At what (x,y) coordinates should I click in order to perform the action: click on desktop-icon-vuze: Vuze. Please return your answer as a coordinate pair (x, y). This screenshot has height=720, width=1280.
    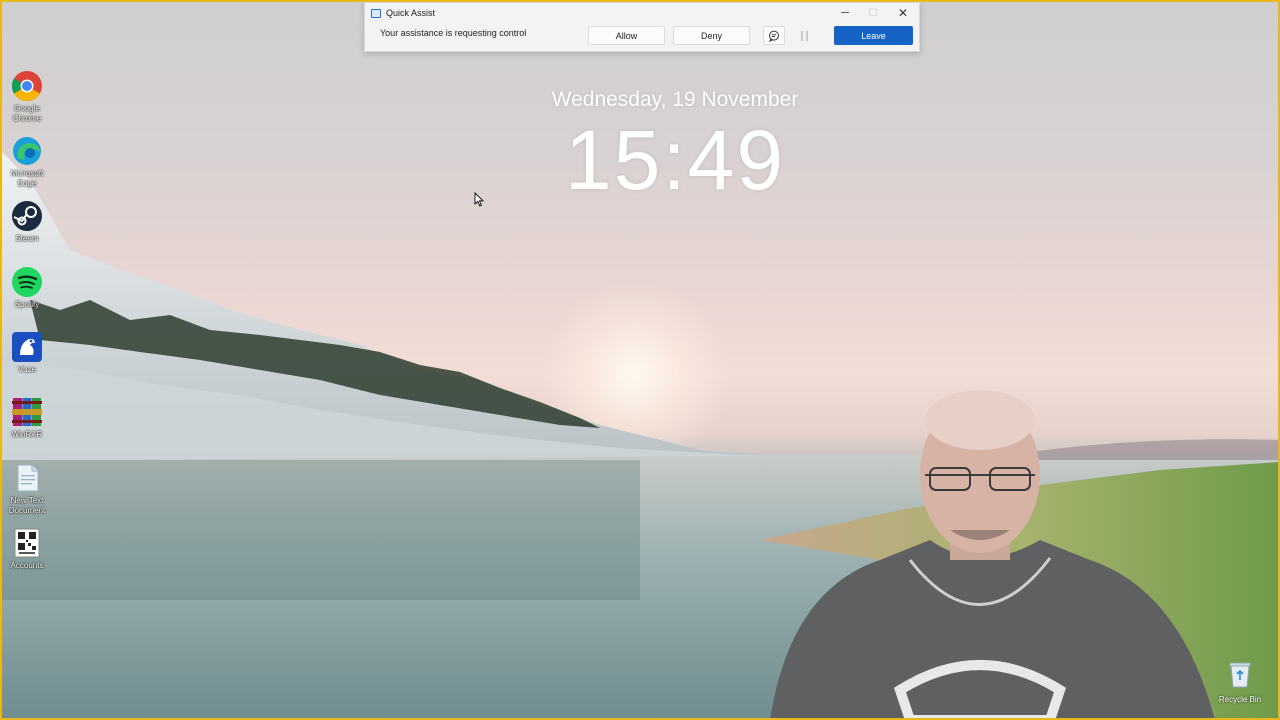
    Looking at the image, I should click on (27, 353).